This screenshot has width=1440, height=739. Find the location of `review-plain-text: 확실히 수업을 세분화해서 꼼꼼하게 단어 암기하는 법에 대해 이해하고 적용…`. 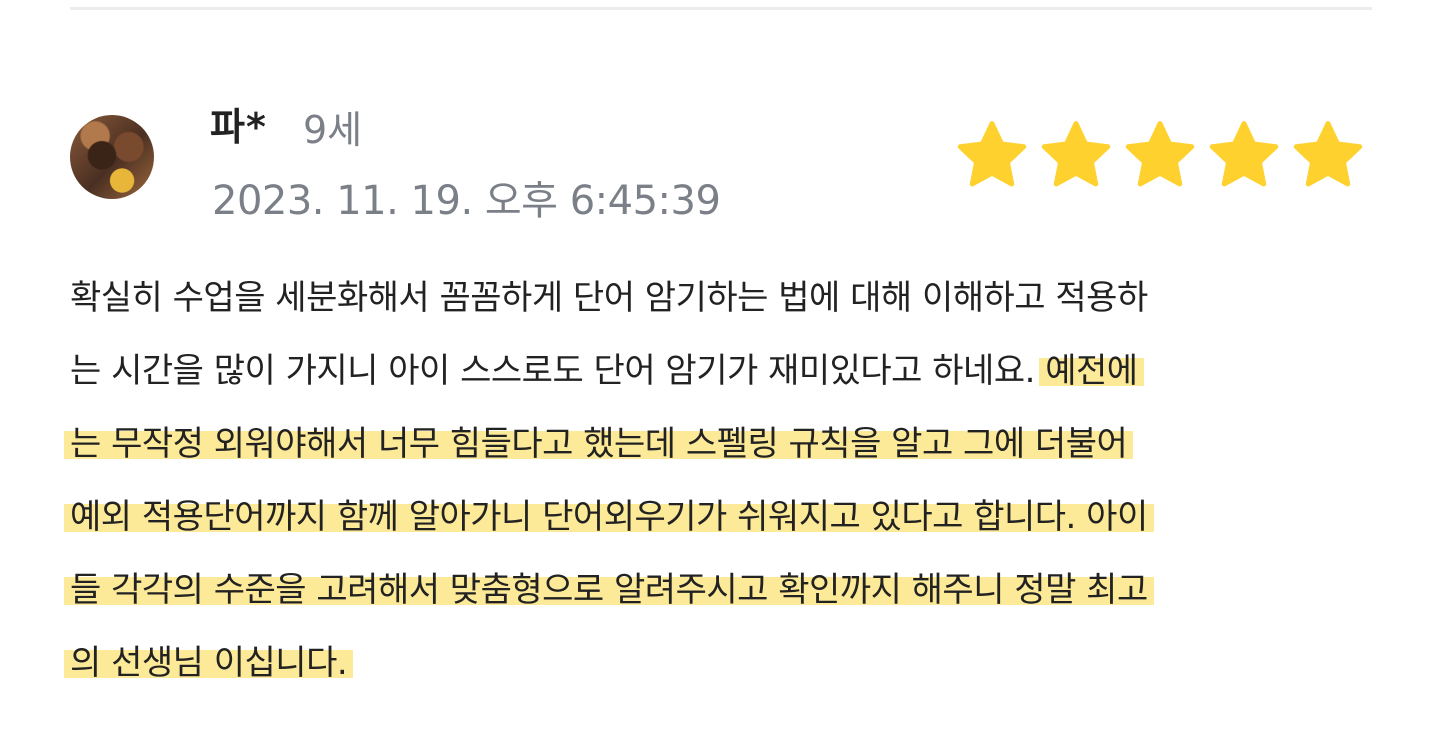

review-plain-text: 확실히 수업을 세분화해서 꼼꼼하게 단어 암기하는 법에 대해 이해하고 적용… is located at coordinates (609, 298).